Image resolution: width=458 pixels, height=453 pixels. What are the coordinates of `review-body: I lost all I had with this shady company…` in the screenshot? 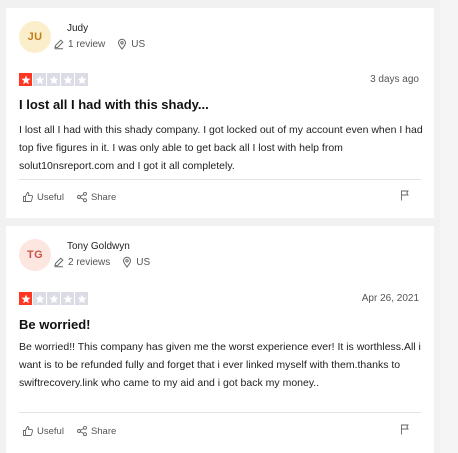 It's located at (221, 148).